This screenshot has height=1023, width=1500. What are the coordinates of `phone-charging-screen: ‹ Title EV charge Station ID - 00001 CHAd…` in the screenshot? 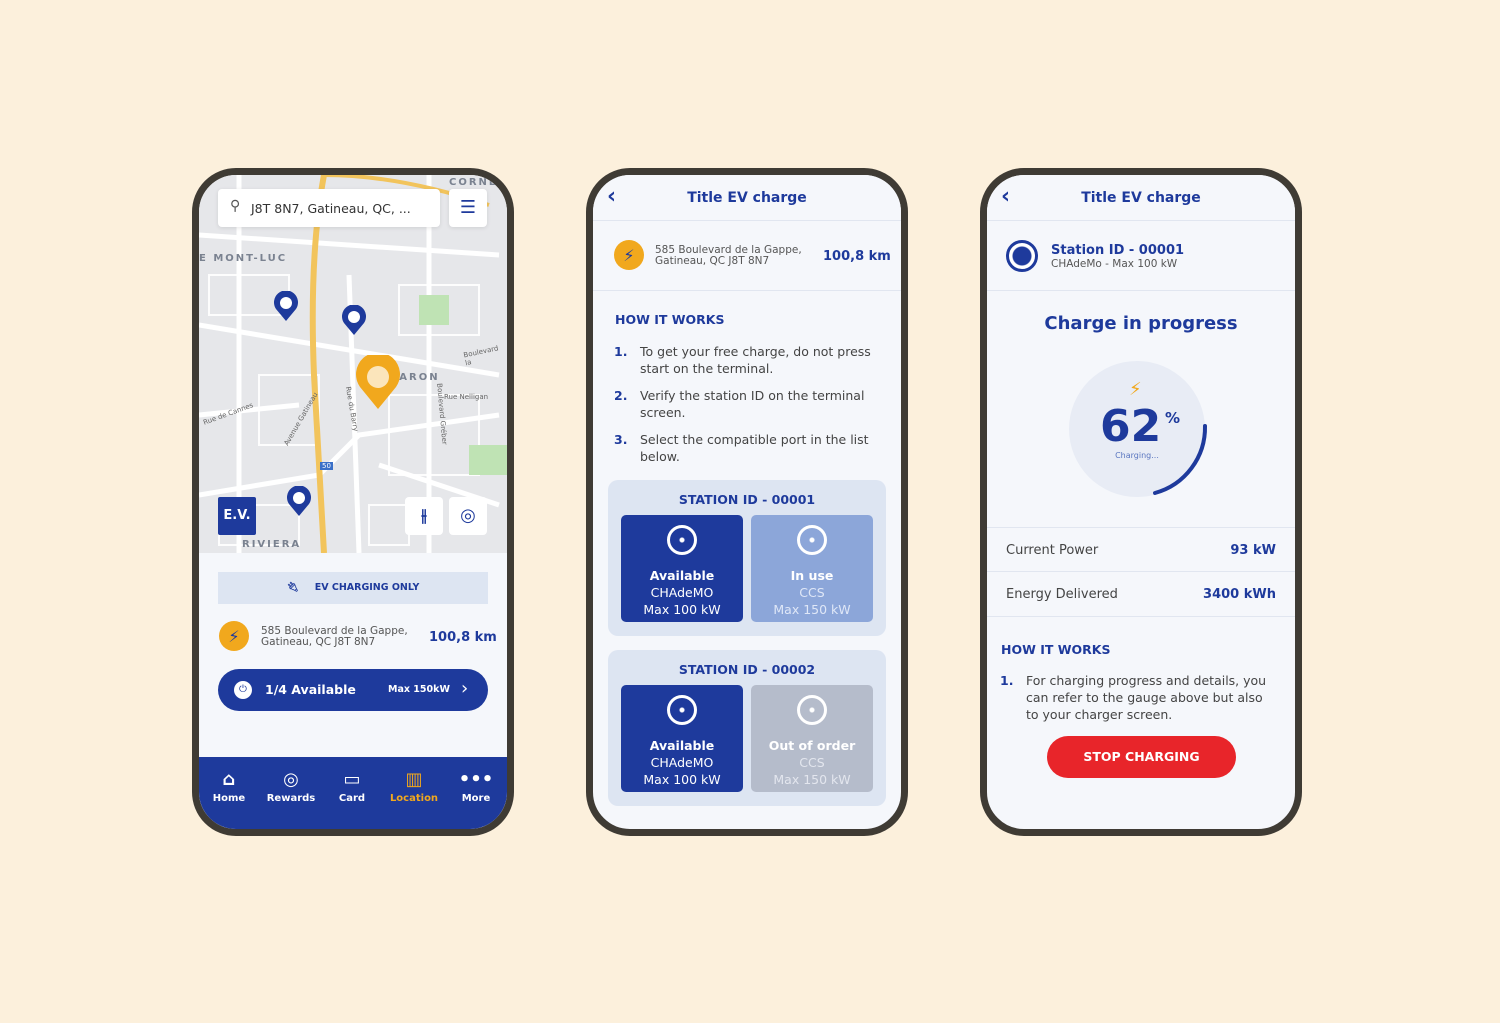 It's located at (1141, 502).